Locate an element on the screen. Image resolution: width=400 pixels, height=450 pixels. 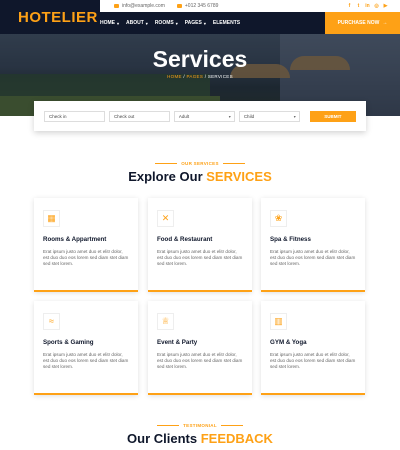
youtube-icon: ▶ is located at coordinates (385, 6).